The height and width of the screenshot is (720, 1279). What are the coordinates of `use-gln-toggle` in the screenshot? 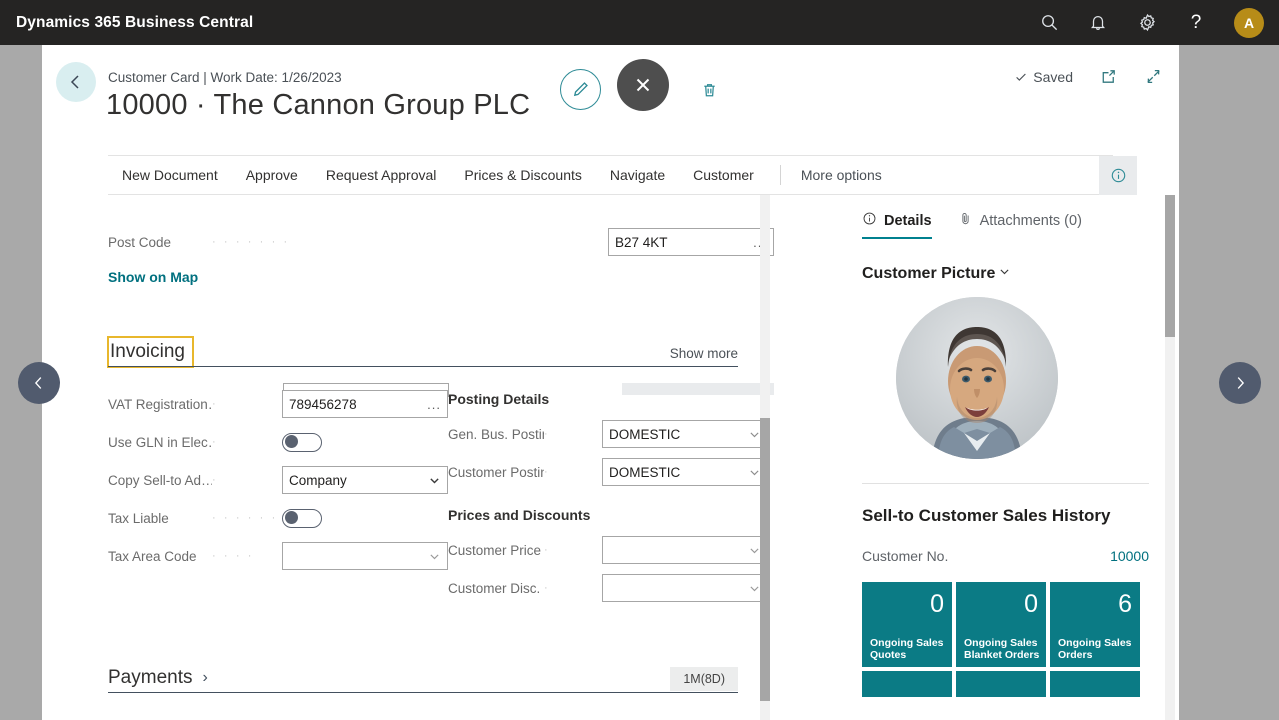 It's located at (302, 442).